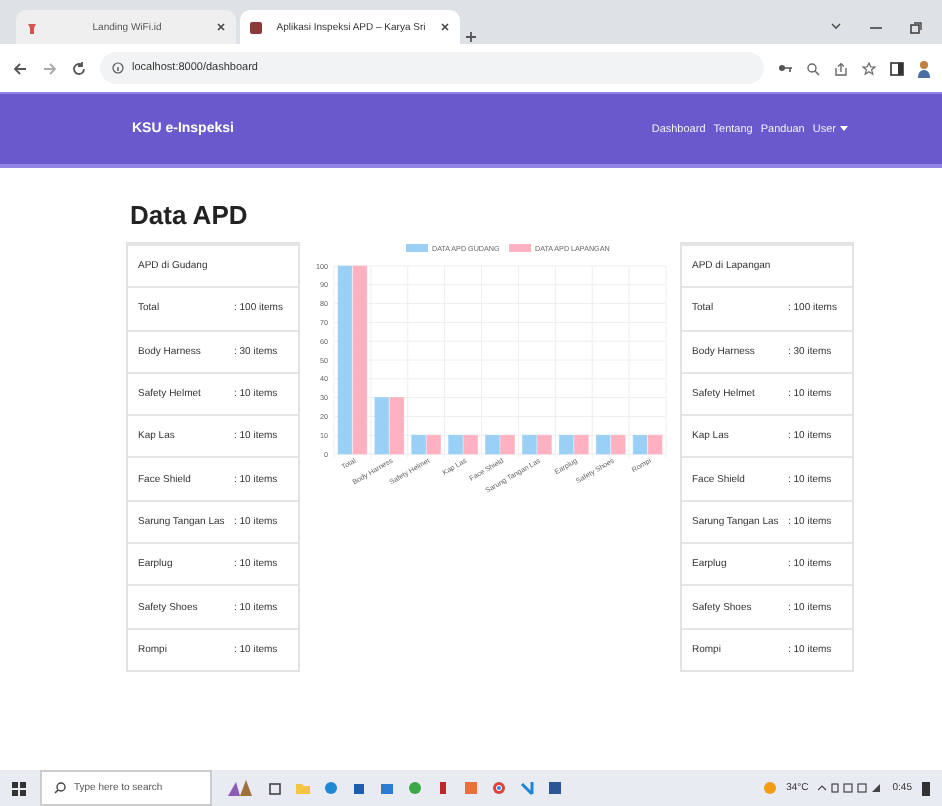 The image size is (942, 806). Describe the element at coordinates (32, 27) in the screenshot. I see `pin-icon` at that location.